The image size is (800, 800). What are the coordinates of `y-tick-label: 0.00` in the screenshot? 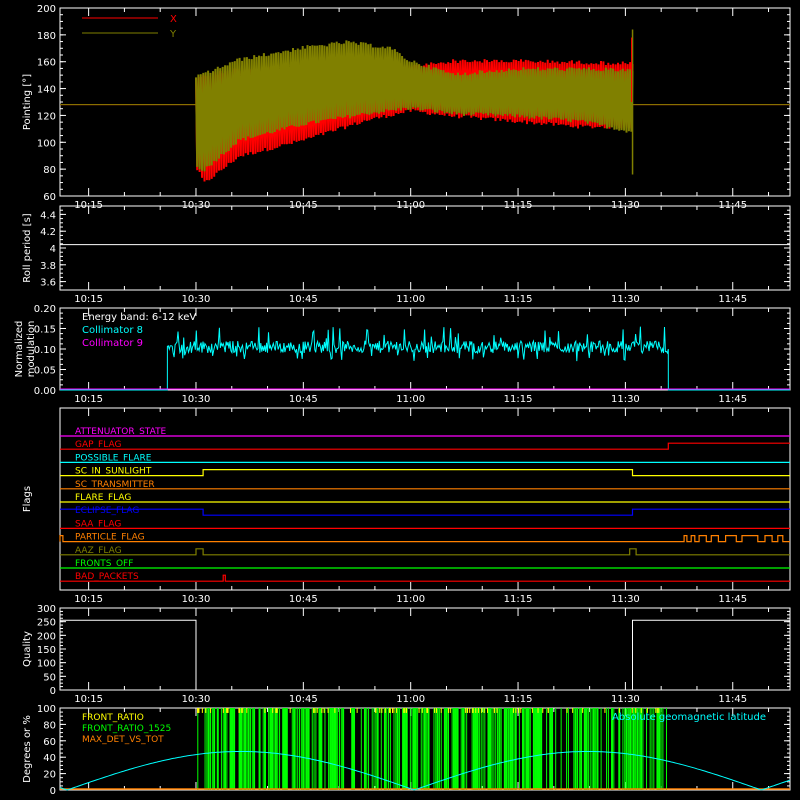 It's located at (45, 391).